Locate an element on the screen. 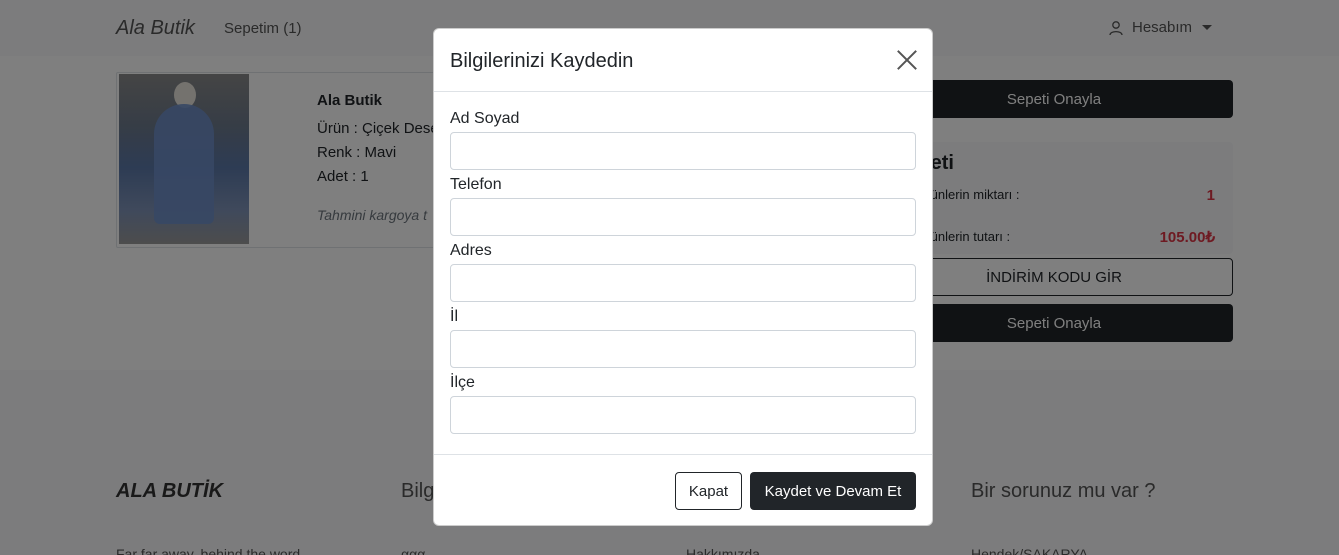  modal-title: Bilgilerinizi Kaydedin is located at coordinates (542, 61).